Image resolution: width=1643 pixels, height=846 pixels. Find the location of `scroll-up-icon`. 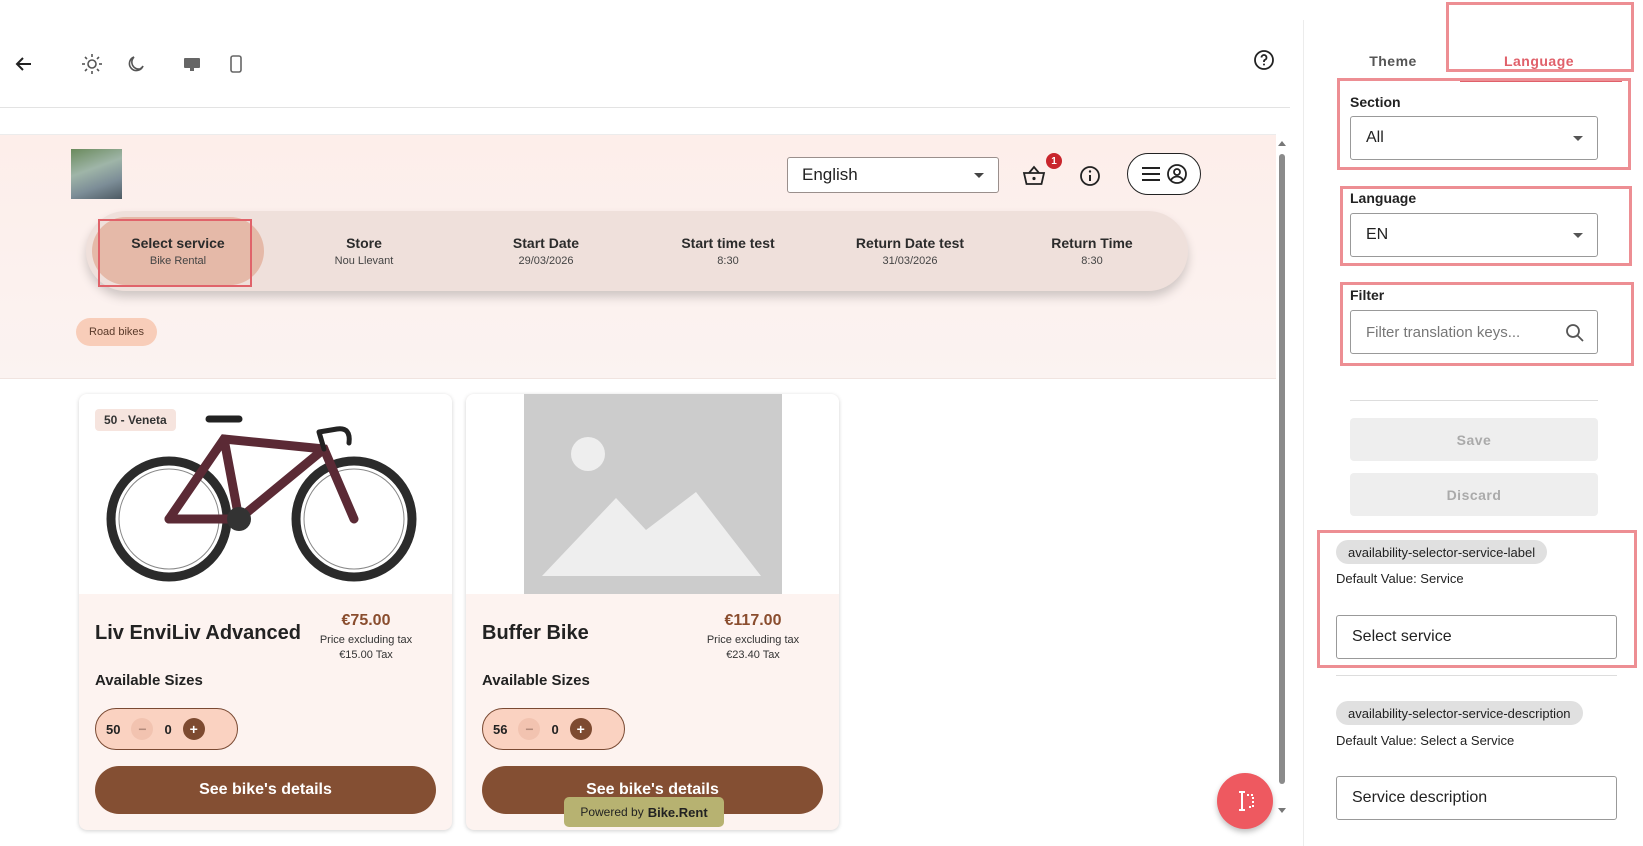

scroll-up-icon is located at coordinates (1282, 143).